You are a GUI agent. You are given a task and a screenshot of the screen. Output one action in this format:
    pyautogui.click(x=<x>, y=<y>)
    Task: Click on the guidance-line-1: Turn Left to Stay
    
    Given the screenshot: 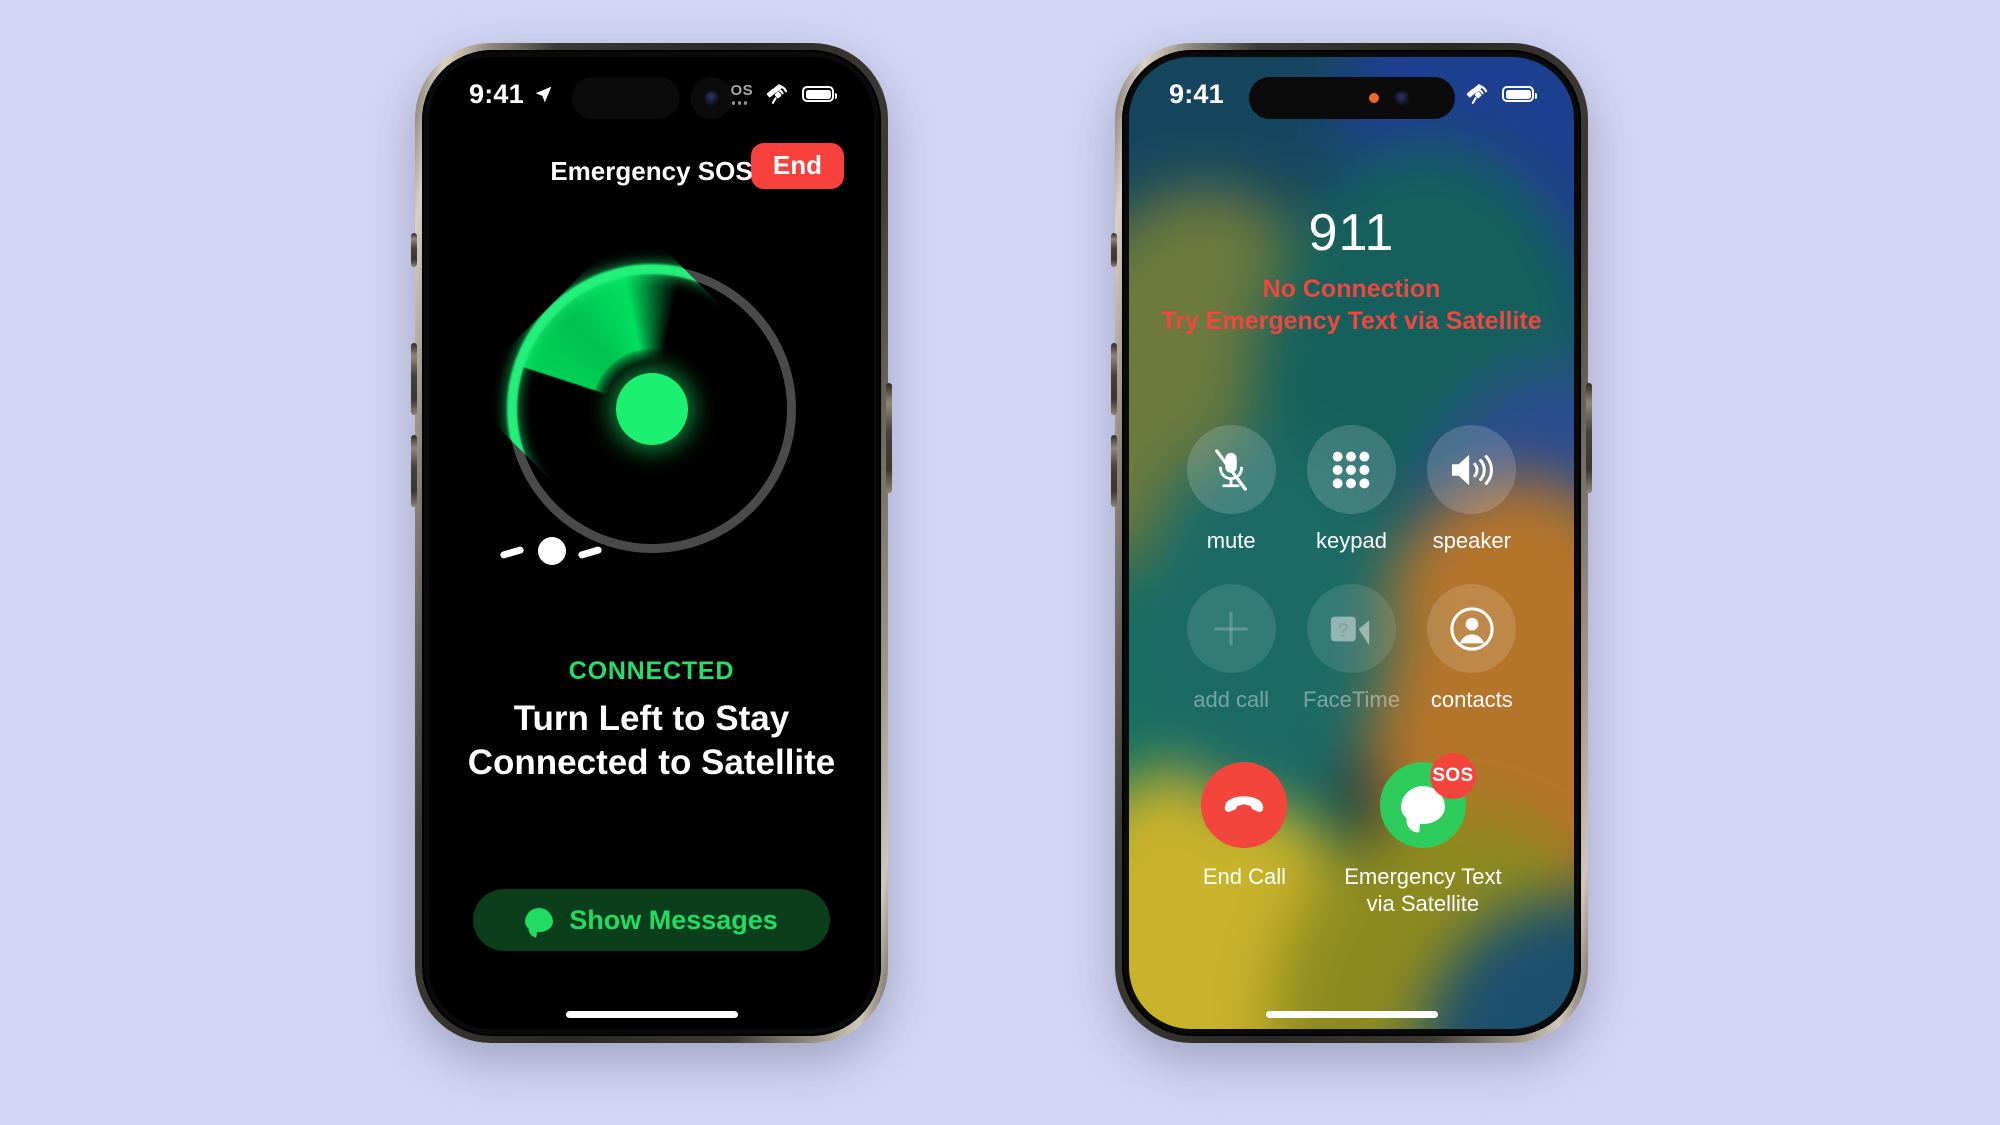 What is the action you would take?
    pyautogui.click(x=651, y=718)
    